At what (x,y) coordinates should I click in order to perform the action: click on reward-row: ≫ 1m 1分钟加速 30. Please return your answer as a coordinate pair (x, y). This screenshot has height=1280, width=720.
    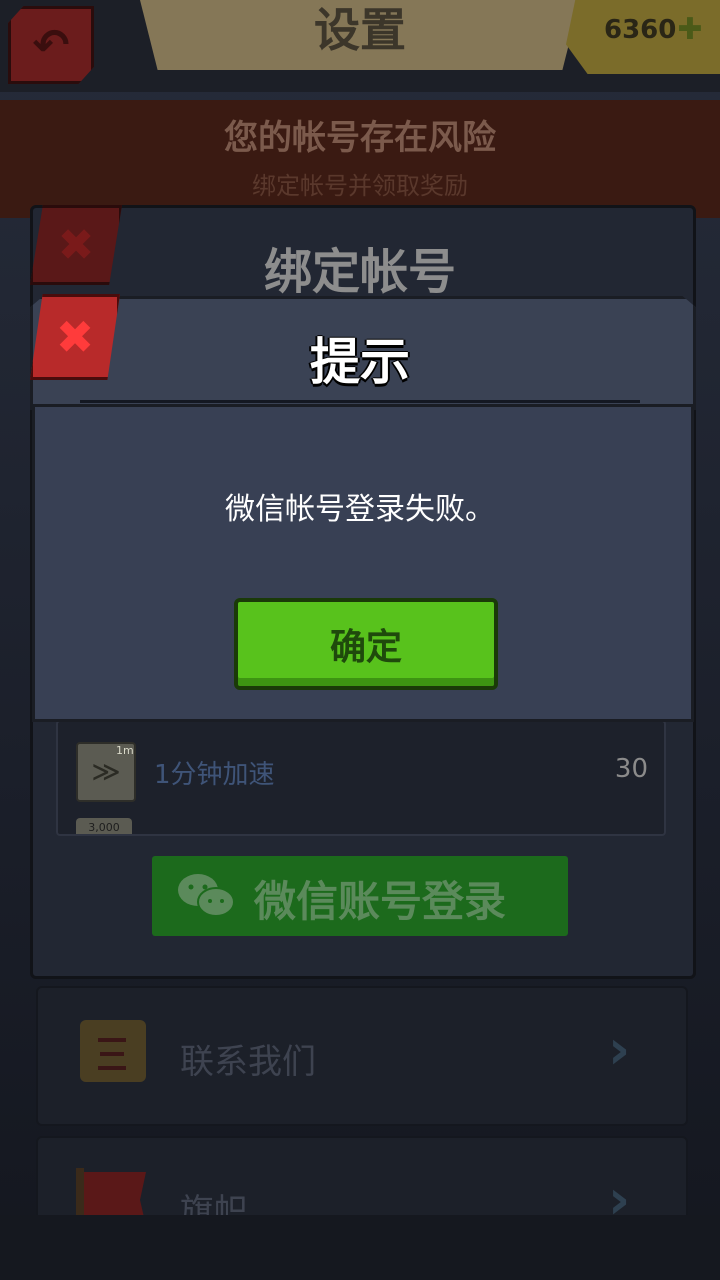
    Looking at the image, I should click on (361, 770).